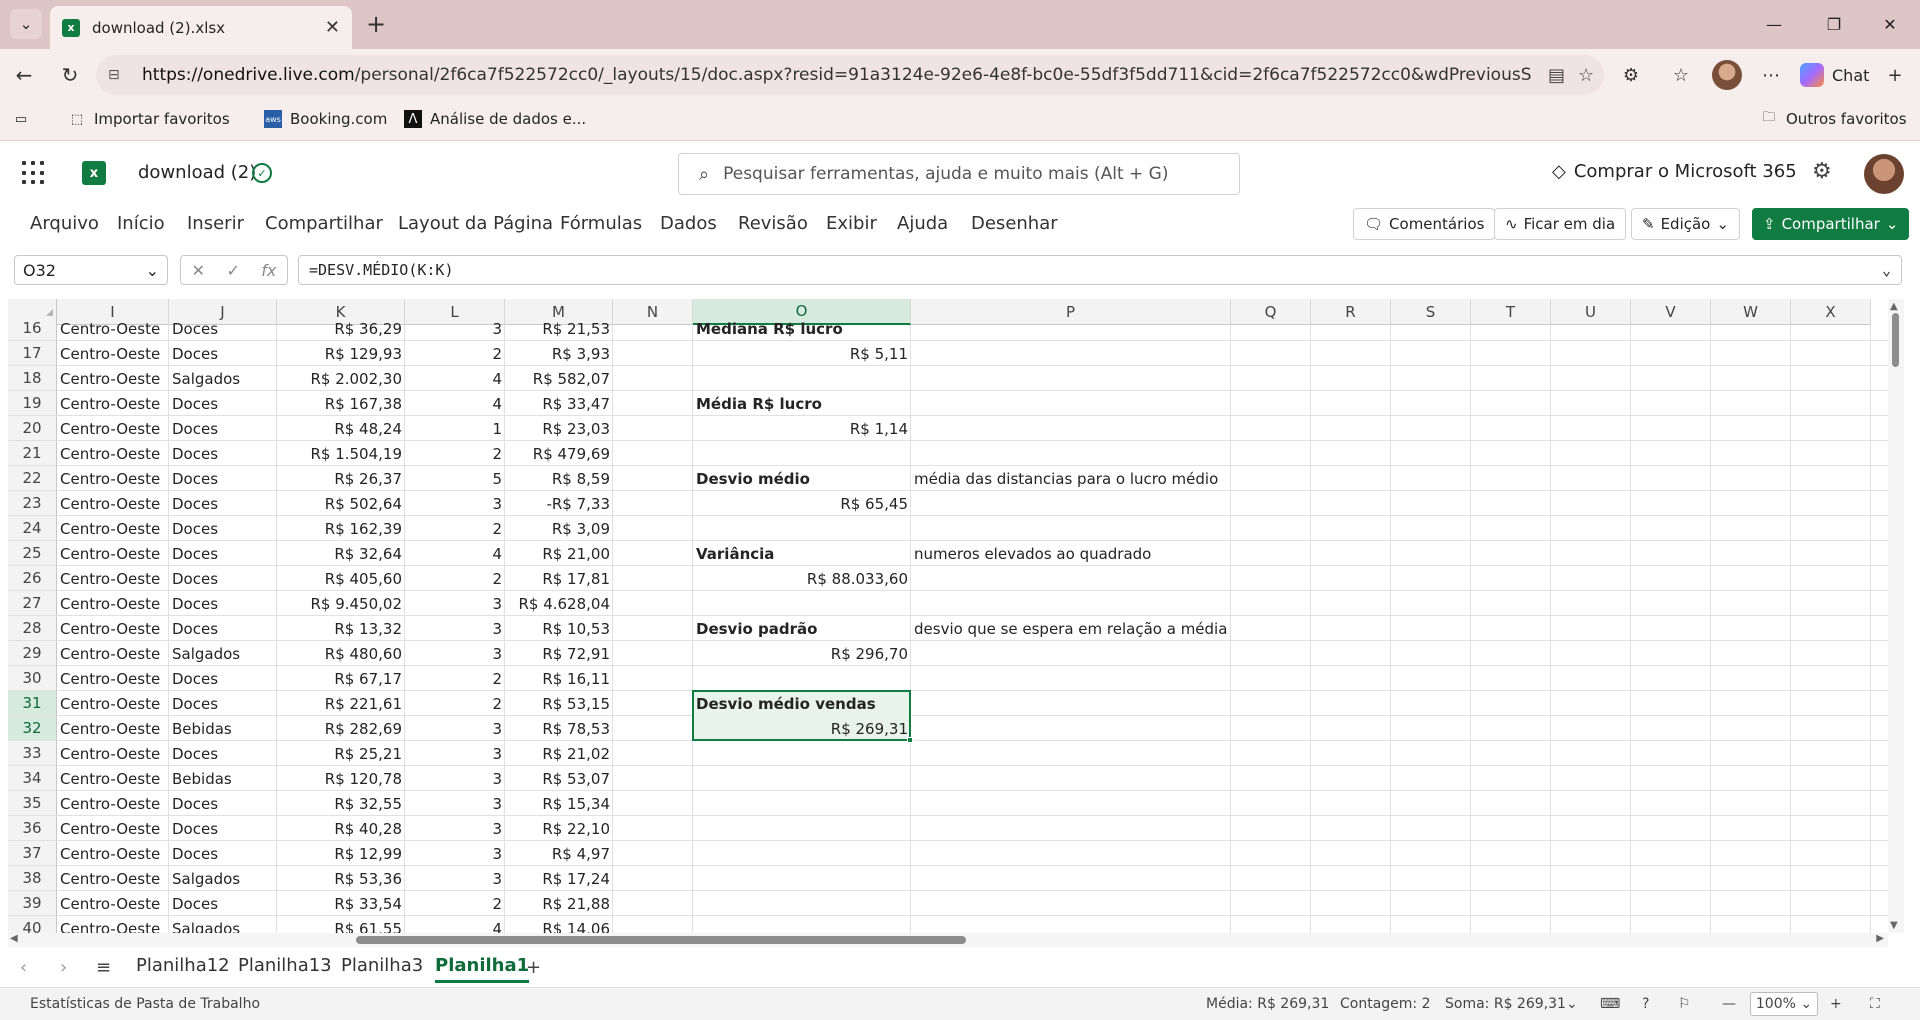  What do you see at coordinates (1834, 24) in the screenshot?
I see `restore-button: ❐` at bounding box center [1834, 24].